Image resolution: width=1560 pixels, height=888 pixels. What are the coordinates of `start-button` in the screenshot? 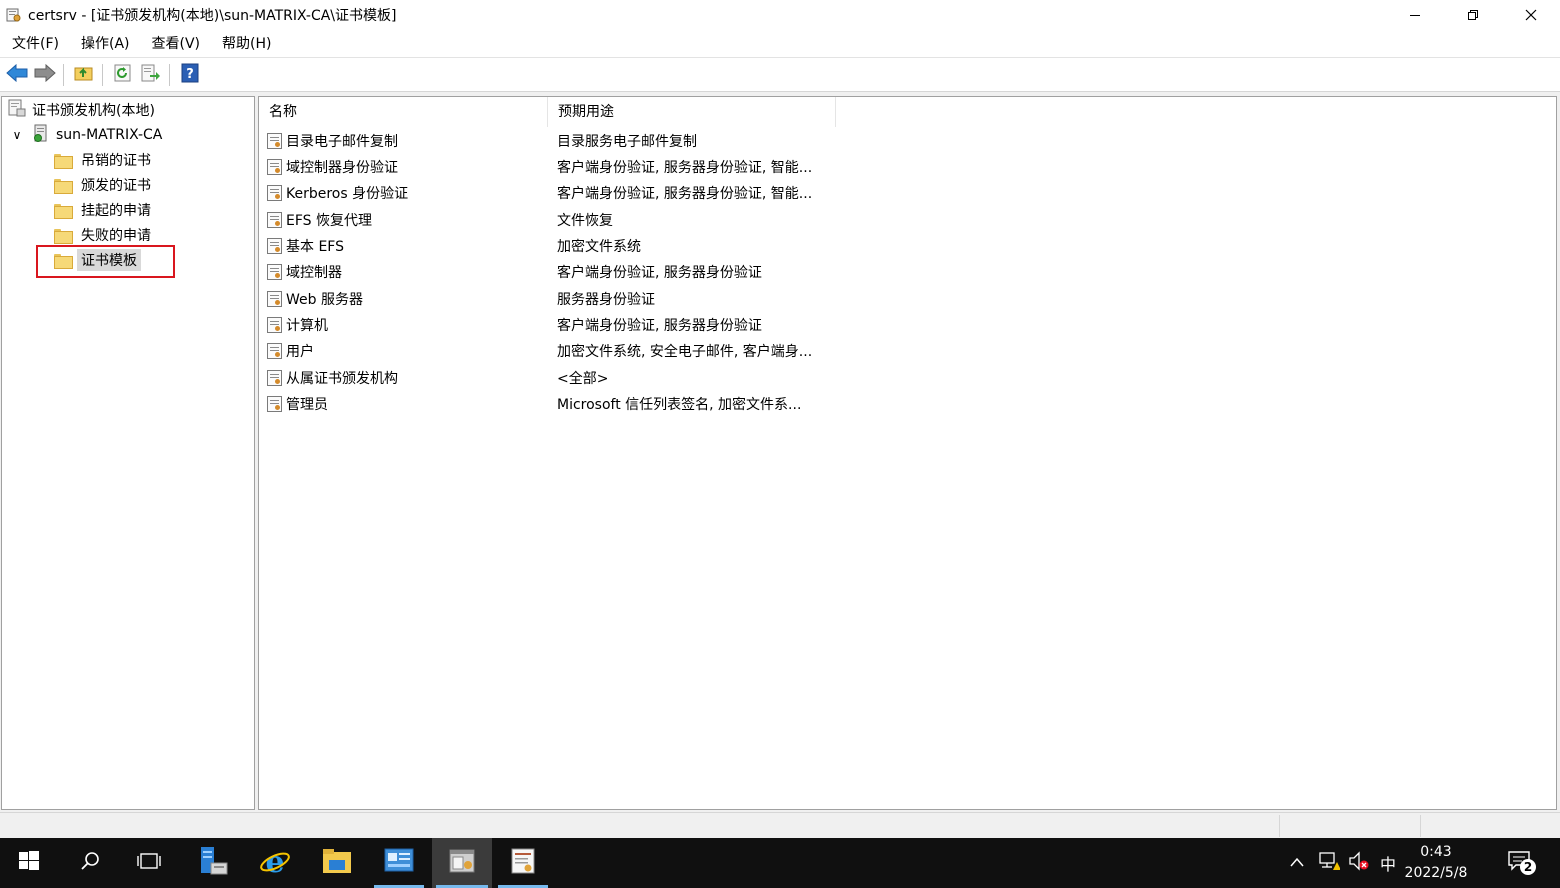 It's located at (29, 863).